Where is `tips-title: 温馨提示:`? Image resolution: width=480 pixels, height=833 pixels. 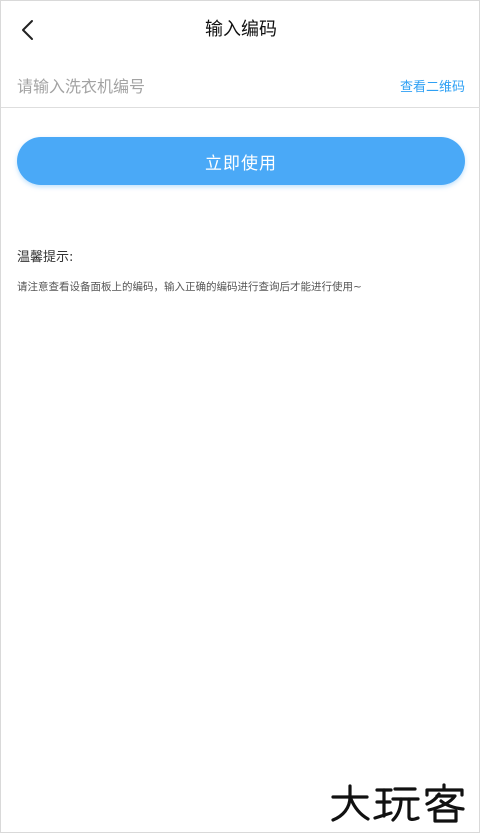 tips-title: 温馨提示: is located at coordinates (45, 257).